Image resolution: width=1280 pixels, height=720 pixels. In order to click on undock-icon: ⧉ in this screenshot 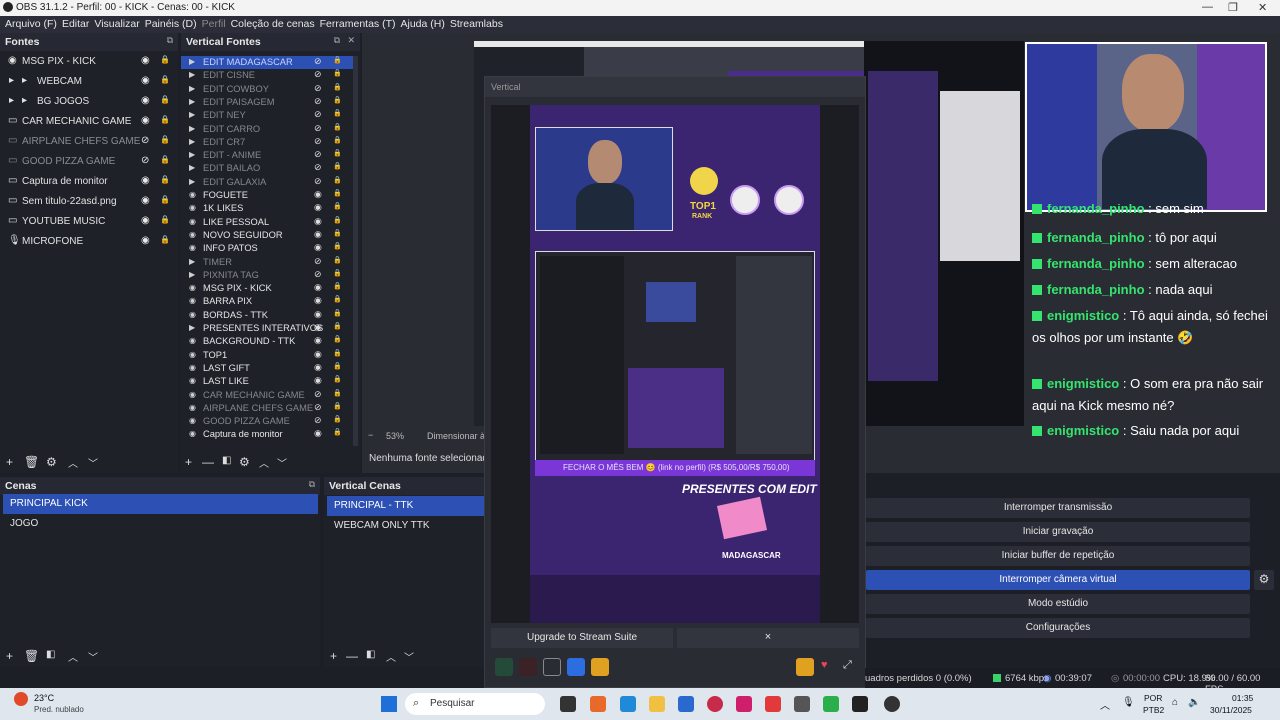, I will do `click(337, 40)`.